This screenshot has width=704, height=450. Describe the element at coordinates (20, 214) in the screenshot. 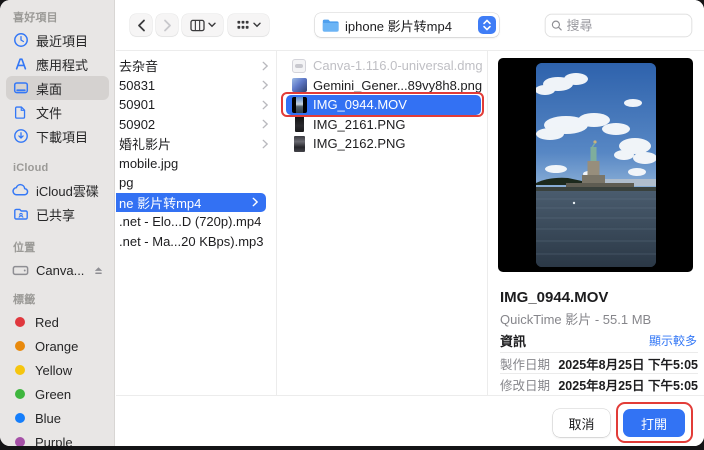

I see `shared-folder-icon` at that location.